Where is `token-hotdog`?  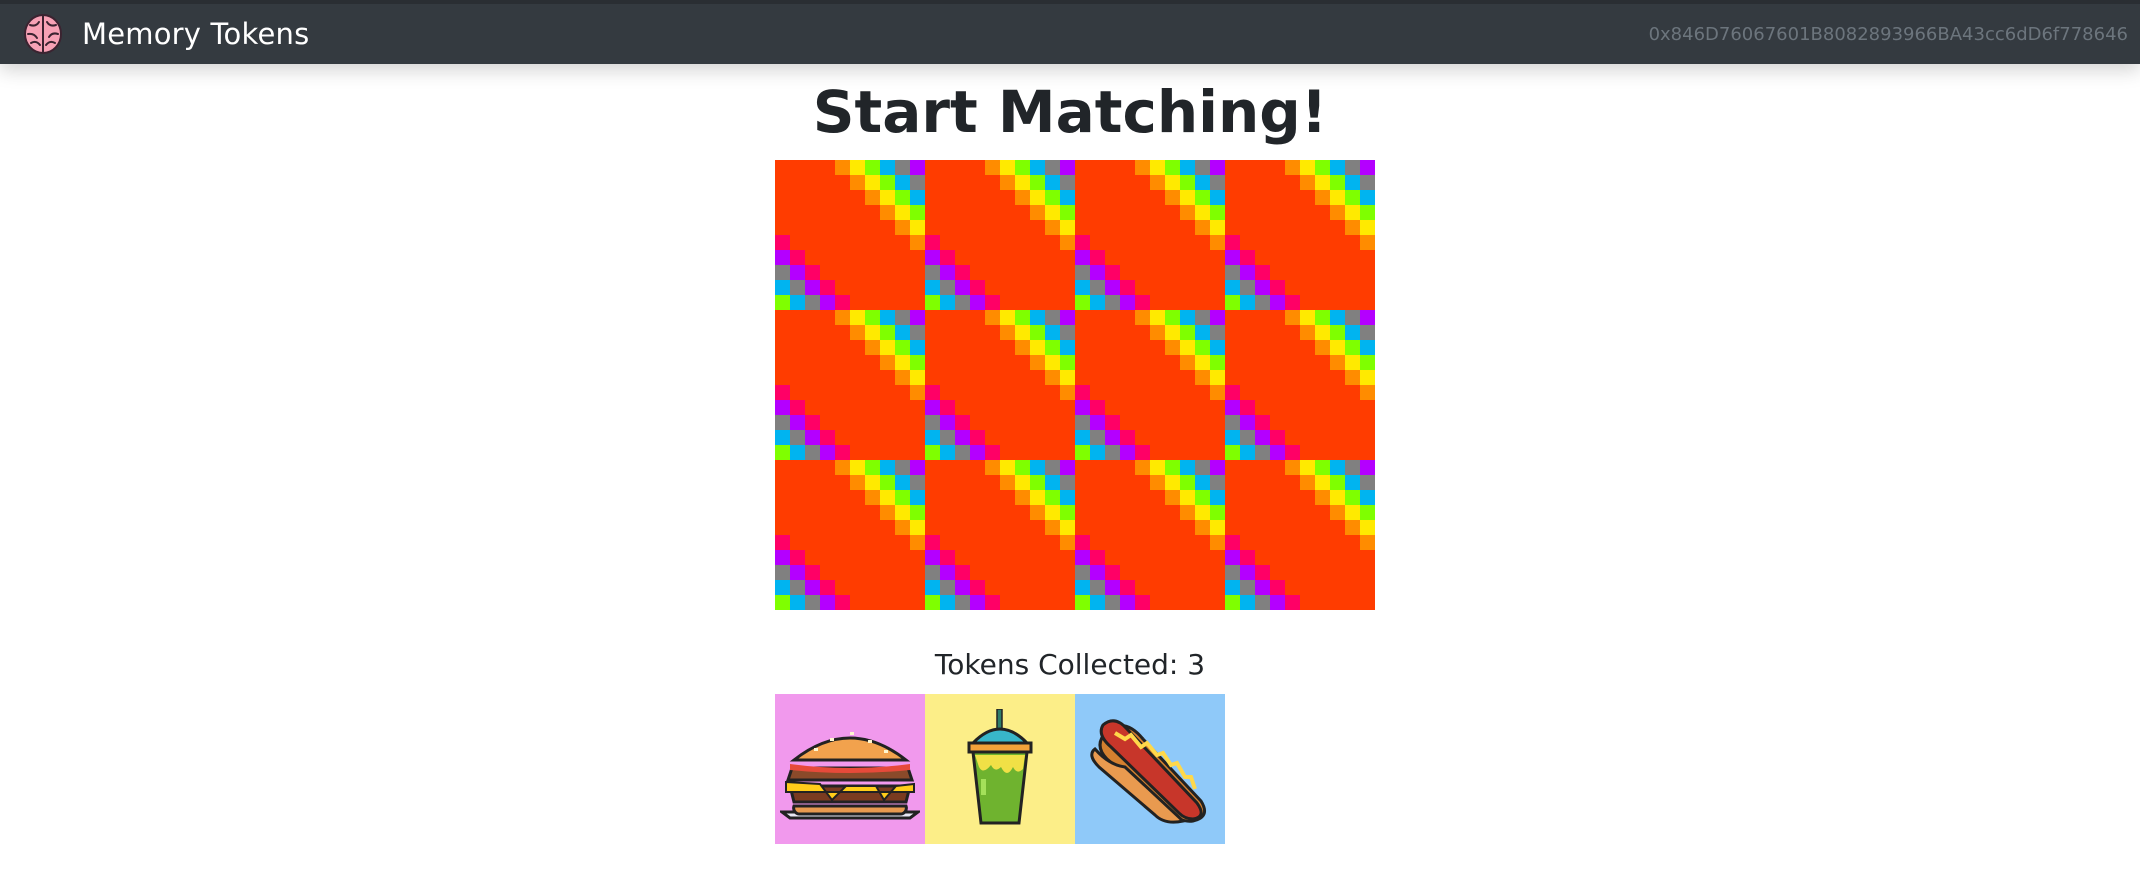 token-hotdog is located at coordinates (1150, 769).